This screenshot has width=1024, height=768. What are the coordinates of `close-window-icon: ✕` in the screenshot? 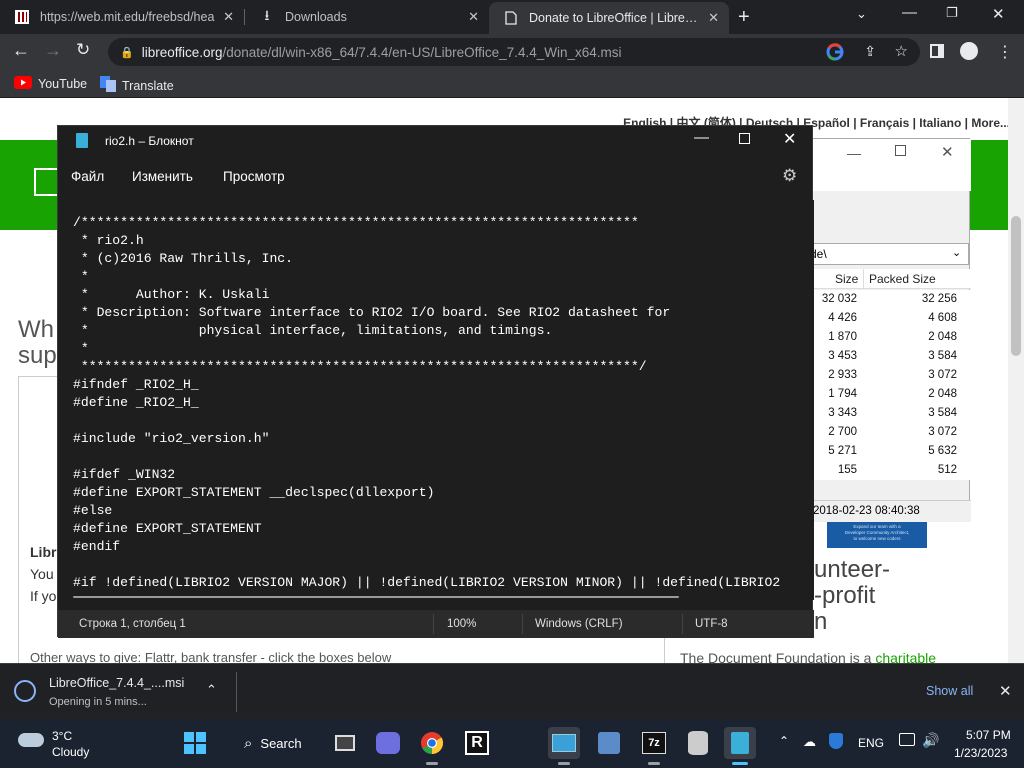 It's located at (998, 14).